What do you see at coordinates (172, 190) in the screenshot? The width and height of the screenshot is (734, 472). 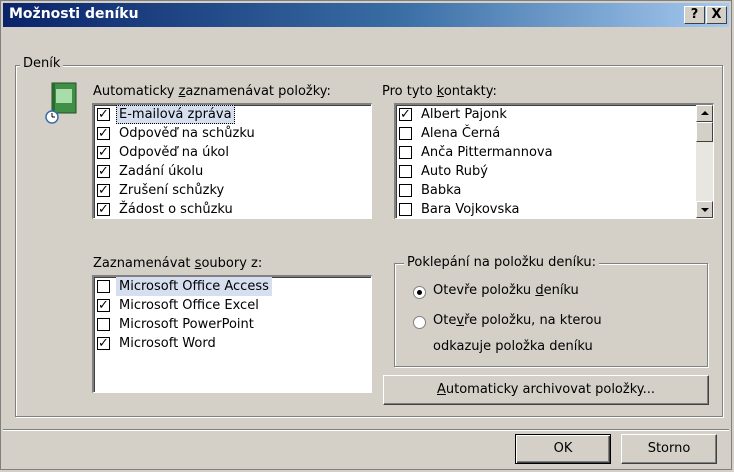 I see `list-item-label: Zrušení schůzky` at bounding box center [172, 190].